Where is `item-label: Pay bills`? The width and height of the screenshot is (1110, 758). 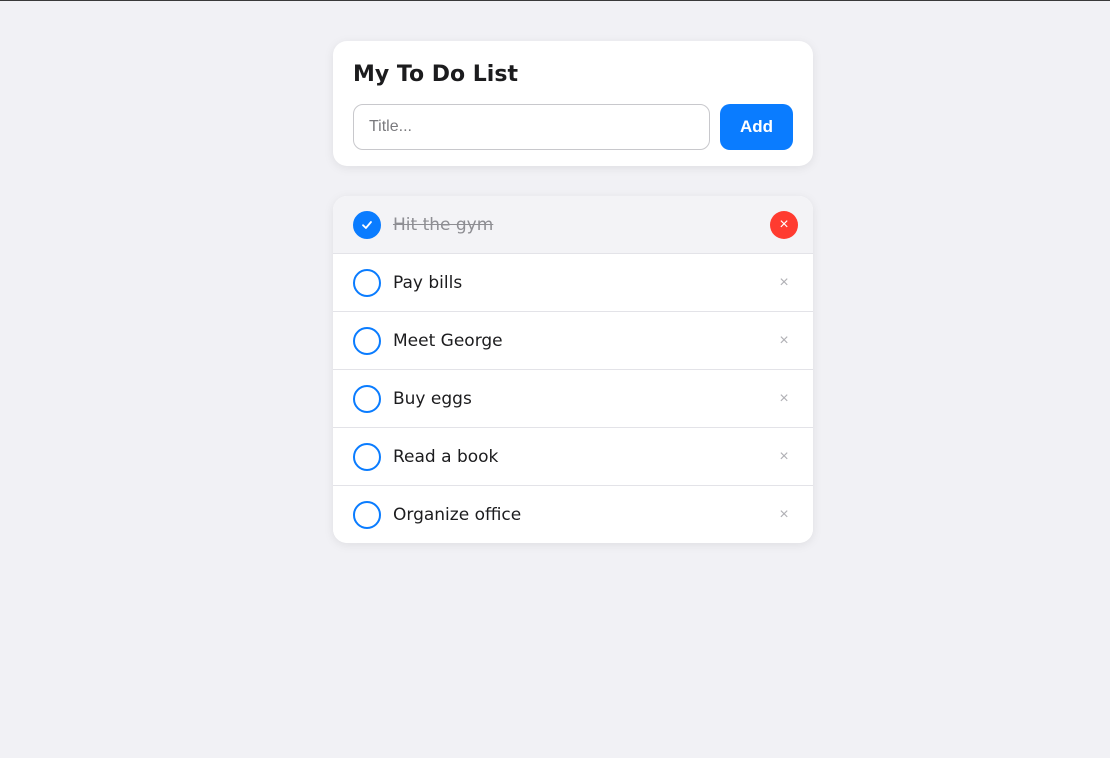
item-label: Pay bills is located at coordinates (428, 282).